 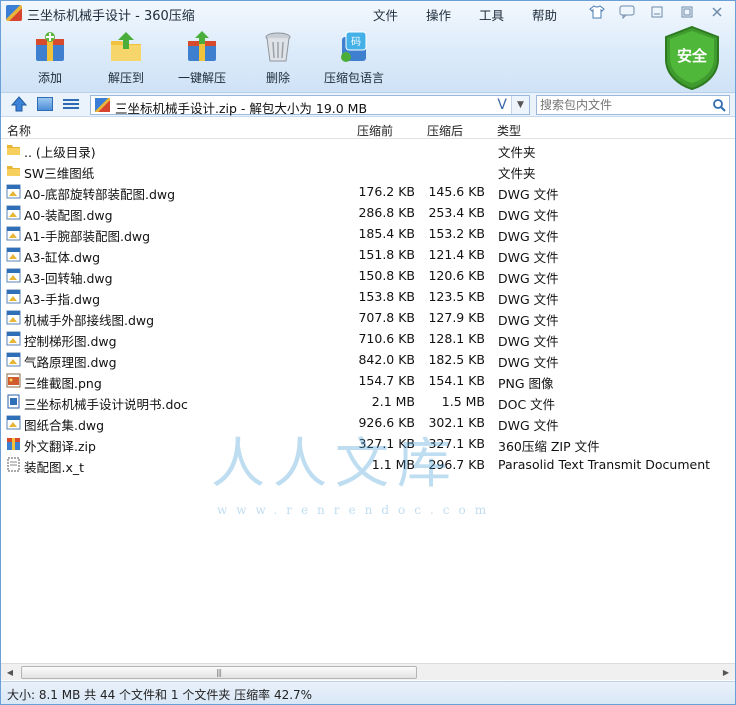 I want to click on file-row: A3-缸体.dwg 151.8 KB 121.4 KB DWG 文件, so click(x=368, y=254).